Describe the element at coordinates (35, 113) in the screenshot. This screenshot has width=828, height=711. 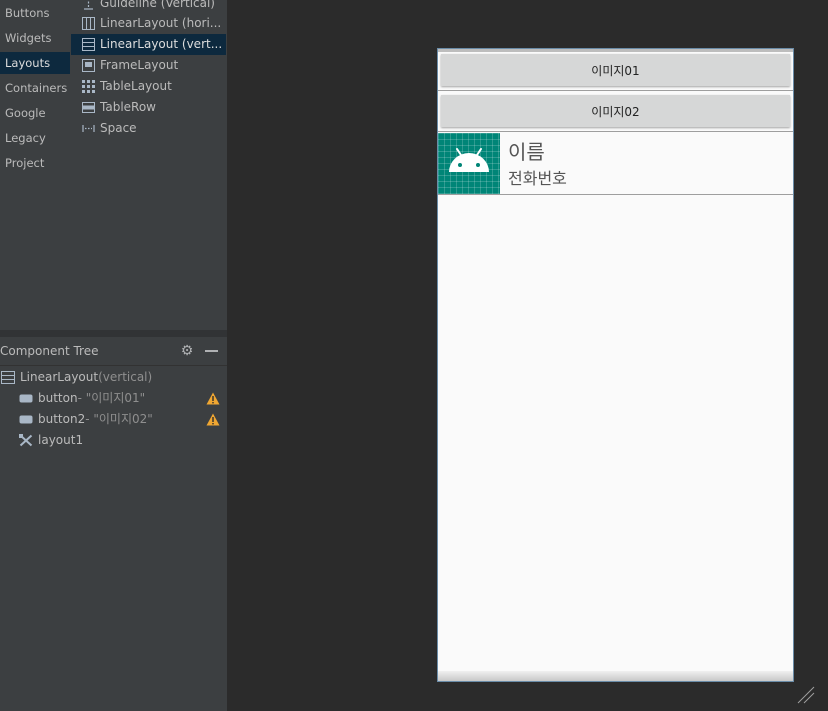
I see `category-google: Google` at that location.